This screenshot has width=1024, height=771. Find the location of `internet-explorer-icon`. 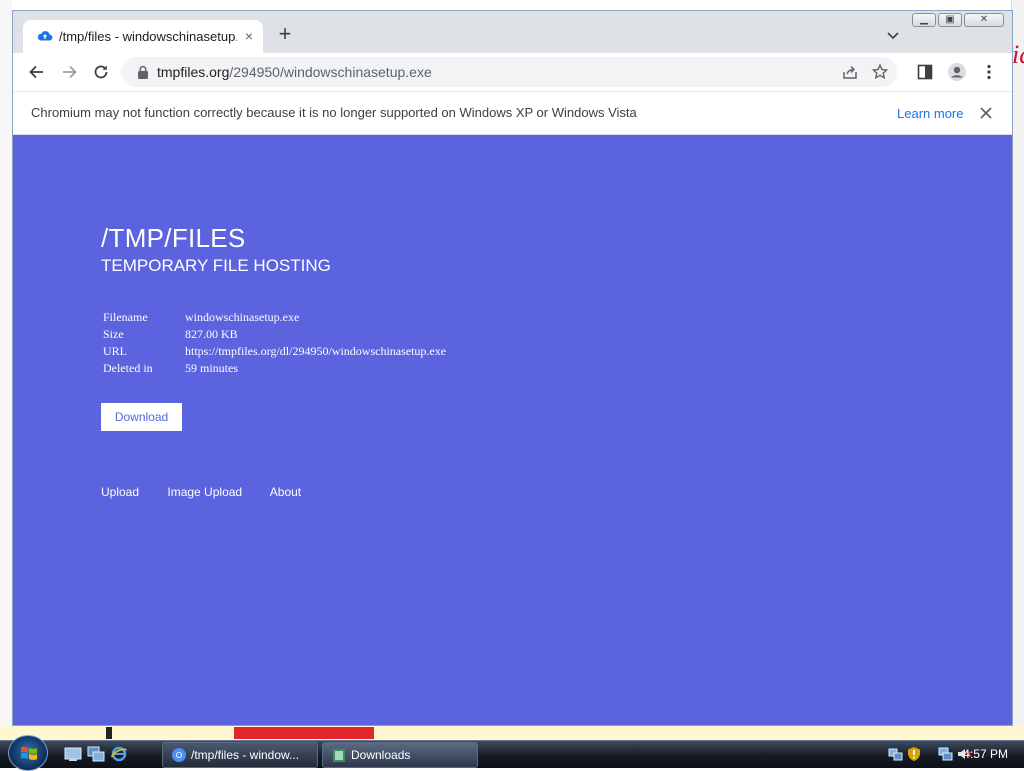

internet-explorer-icon is located at coordinates (119, 754).